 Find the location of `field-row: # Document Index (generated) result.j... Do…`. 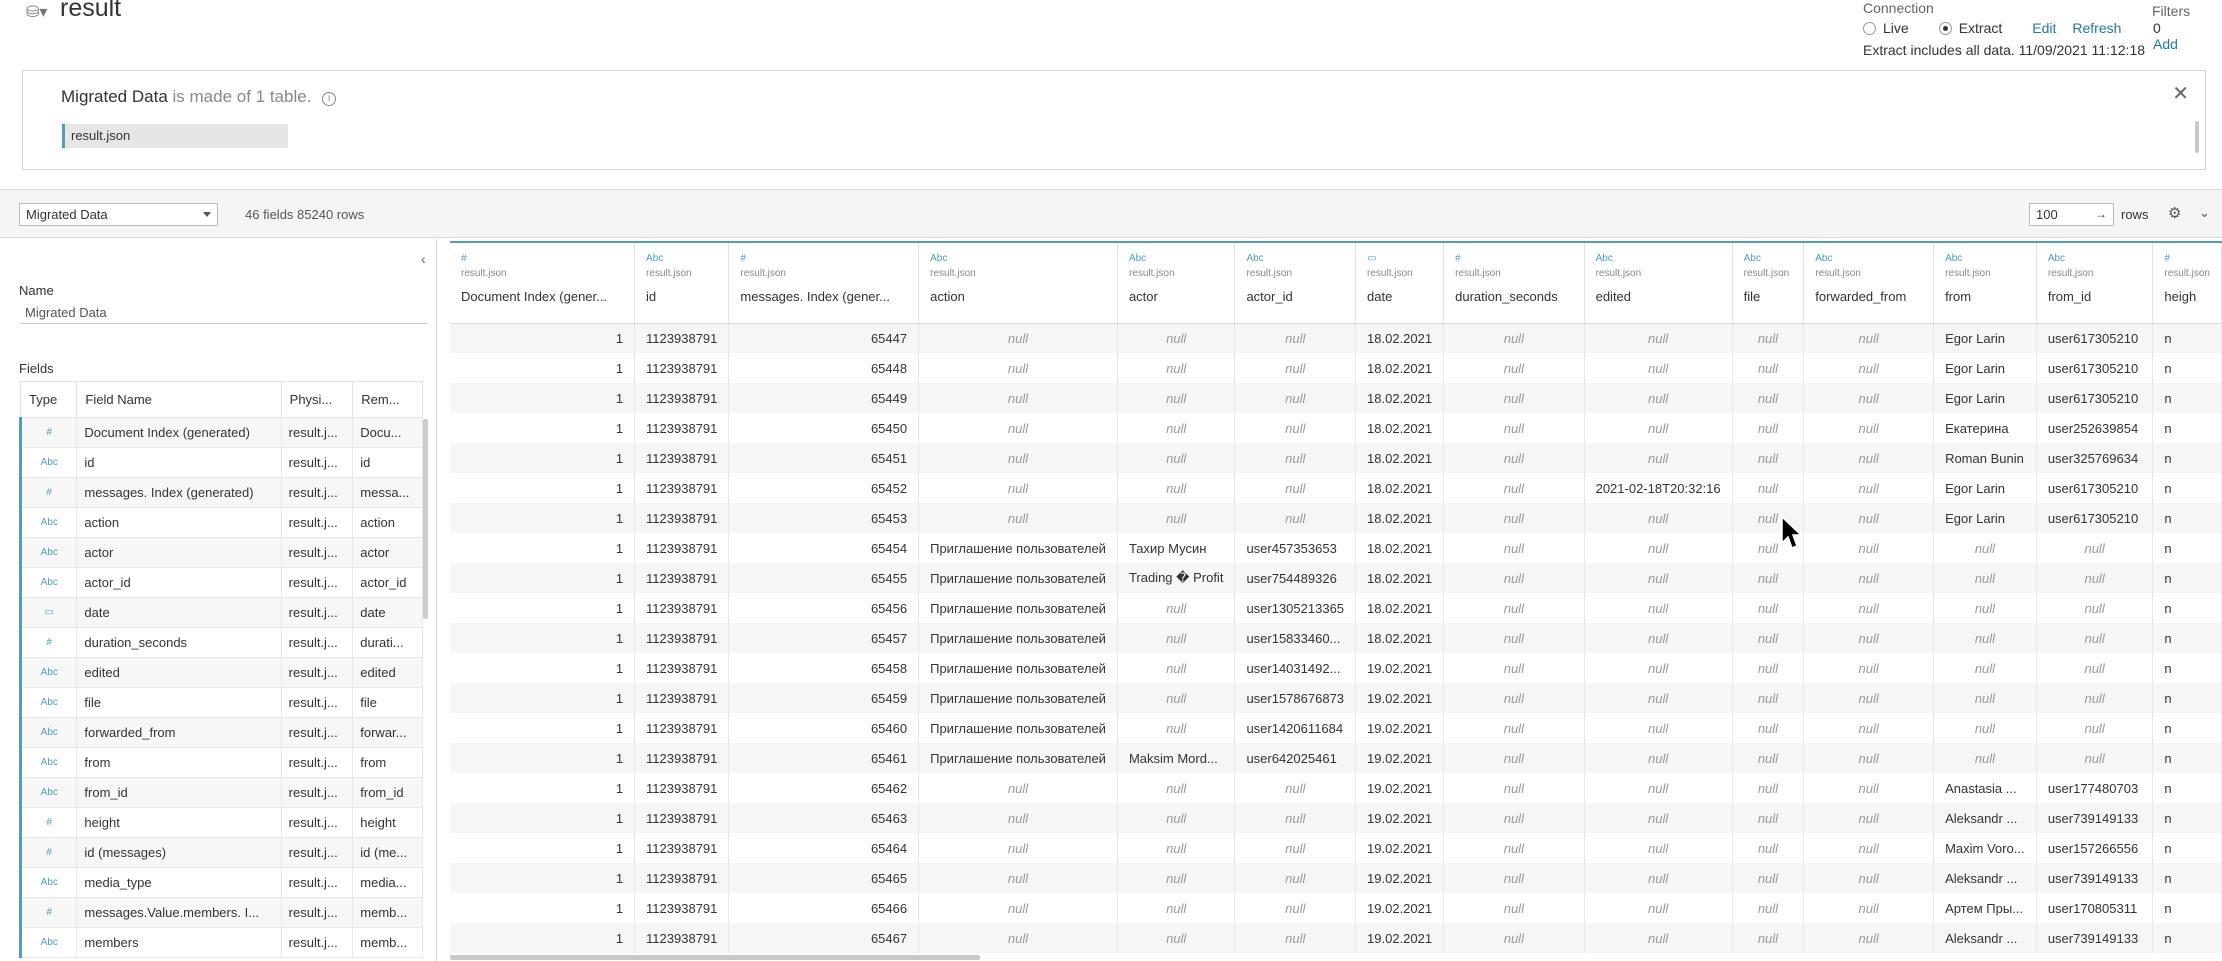

field-row: # Document Index (generated) result.j... Do… is located at coordinates (220, 432).